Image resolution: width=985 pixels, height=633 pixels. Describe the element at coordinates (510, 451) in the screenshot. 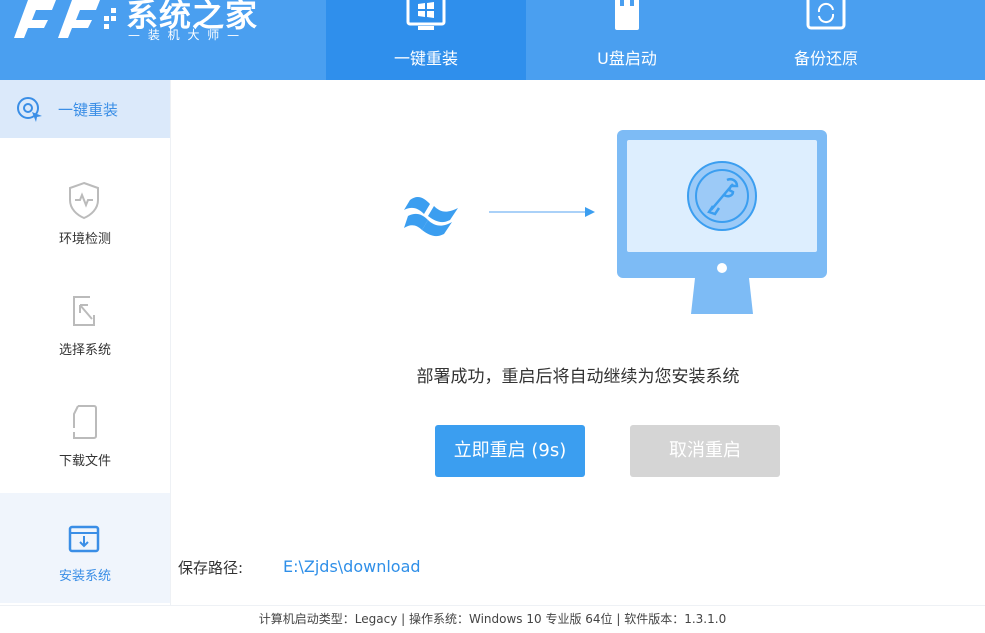

I see `restart-now-button: 立即重启 (9s)` at that location.